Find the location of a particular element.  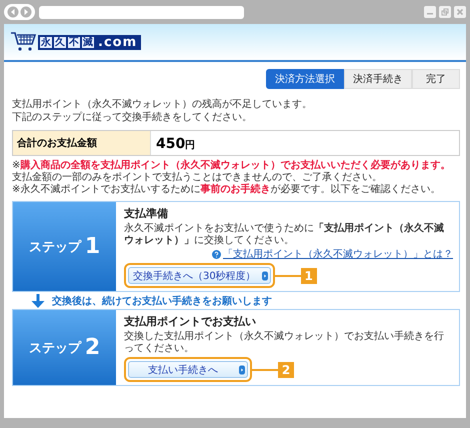

step-title: 支払用ポイントでお支払い is located at coordinates (190, 321).